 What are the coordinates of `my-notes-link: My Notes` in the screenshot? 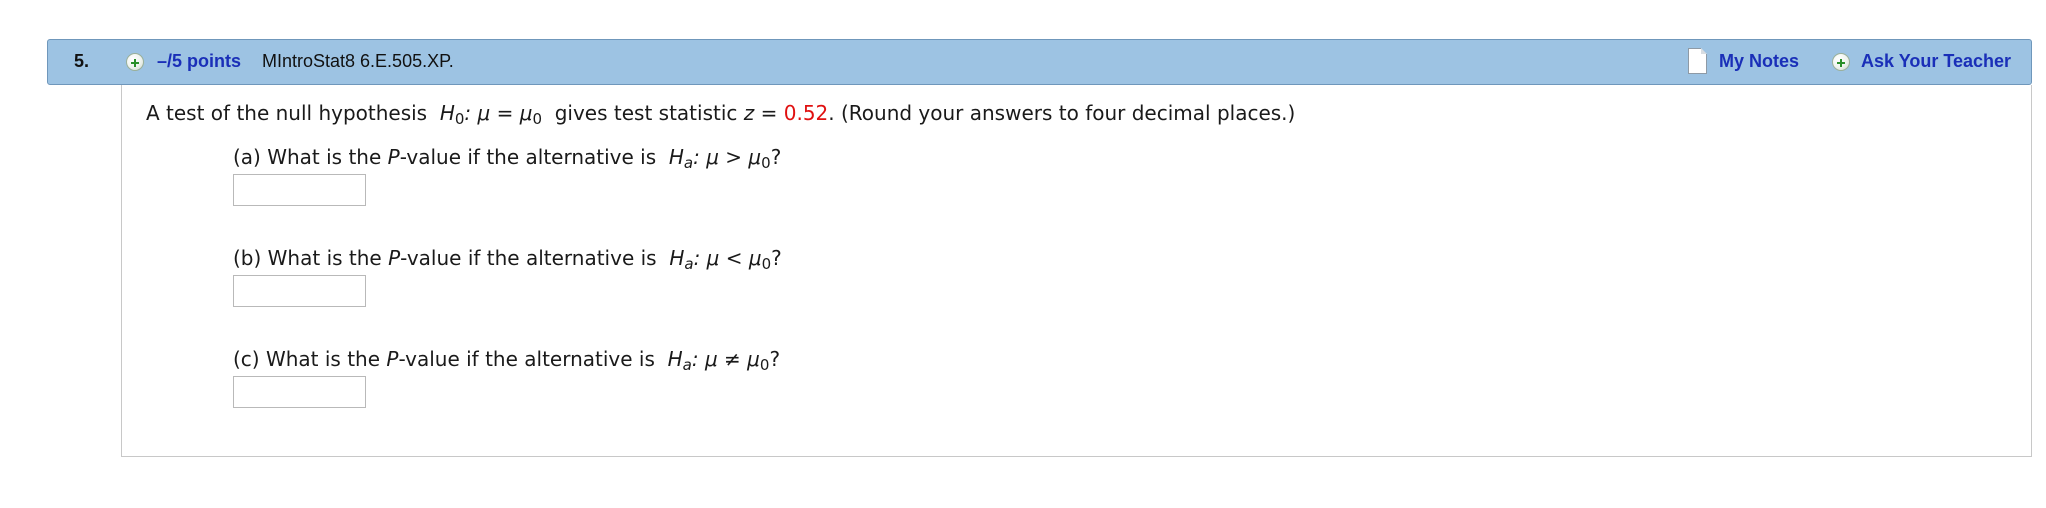 It's located at (1759, 61).